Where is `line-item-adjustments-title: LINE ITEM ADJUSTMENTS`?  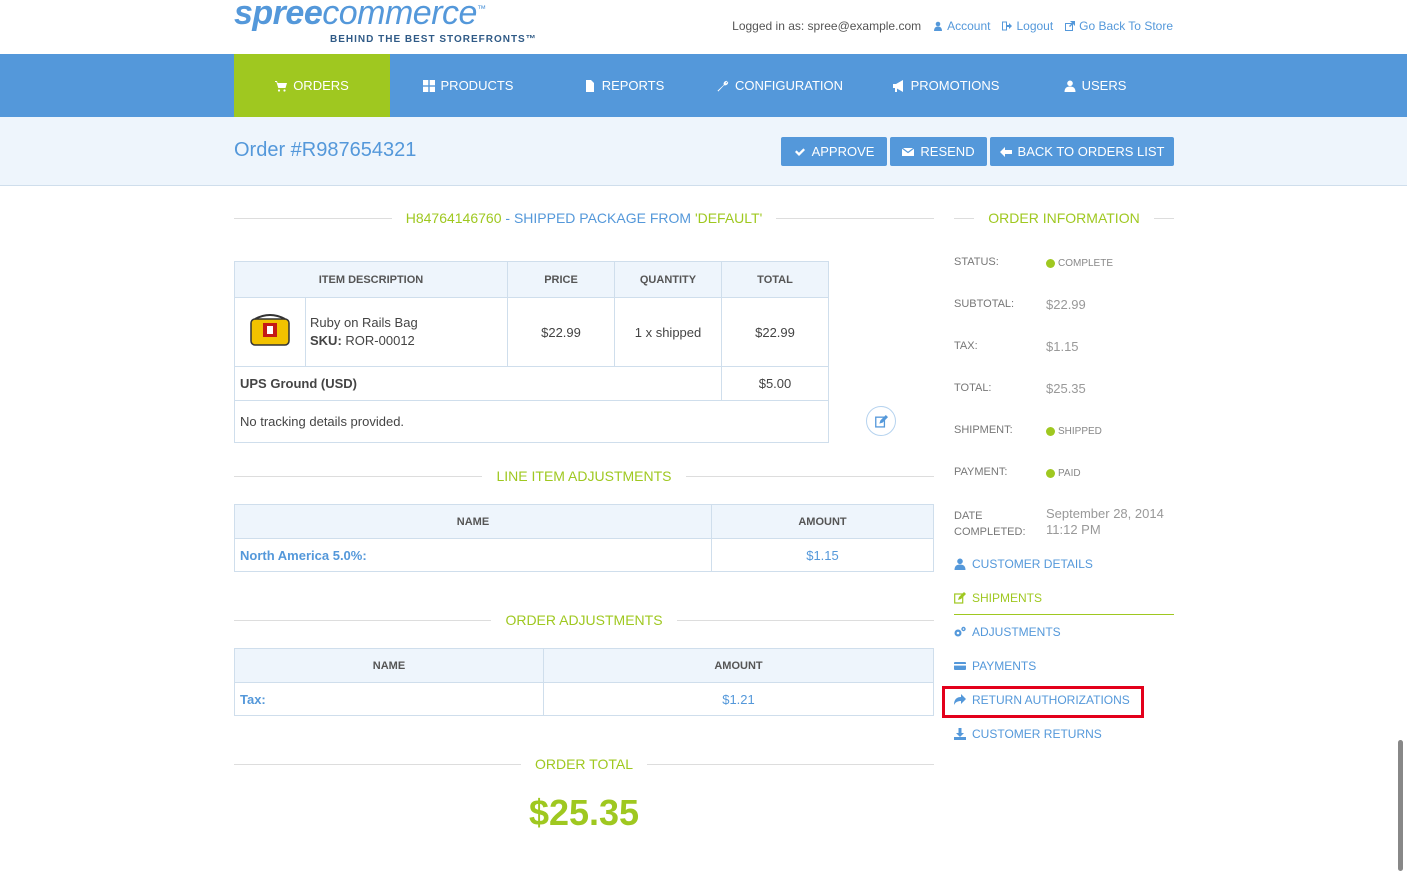 line-item-adjustments-title: LINE ITEM ADJUSTMENTS is located at coordinates (584, 476).